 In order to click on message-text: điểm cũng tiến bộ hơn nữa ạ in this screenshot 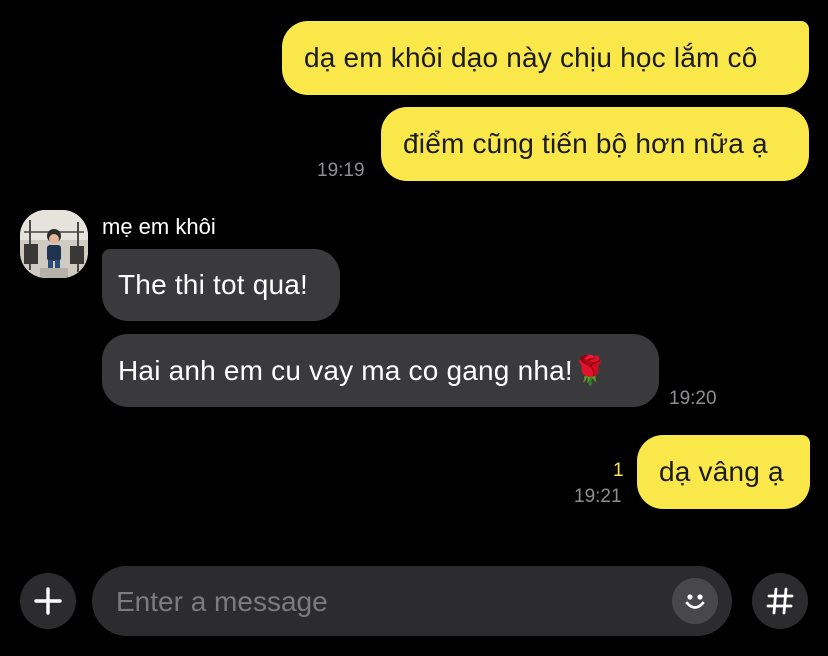, I will do `click(585, 143)`.